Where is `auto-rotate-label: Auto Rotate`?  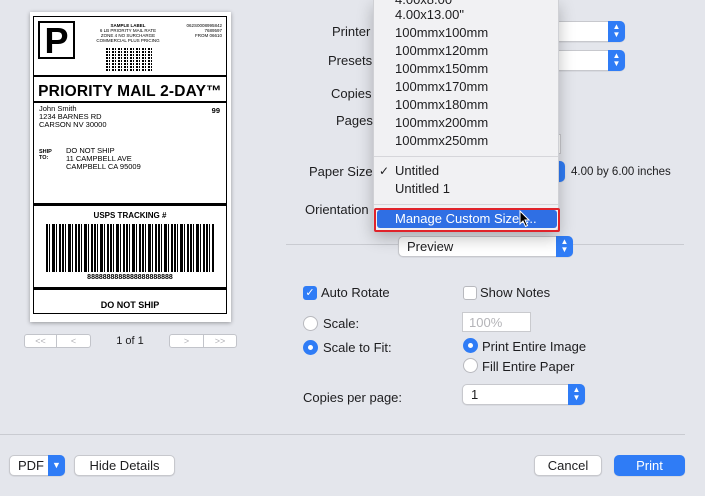
auto-rotate-label: Auto Rotate is located at coordinates (355, 292).